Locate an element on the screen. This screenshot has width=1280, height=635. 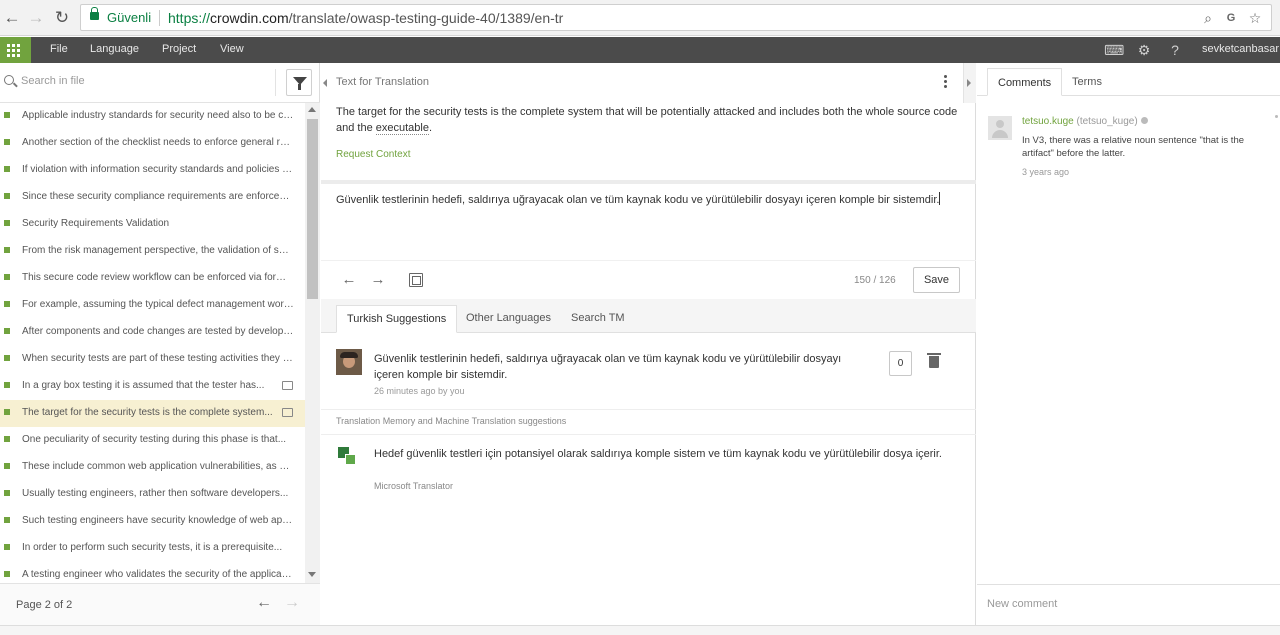
scroll-down-icon is located at coordinates (312, 574).